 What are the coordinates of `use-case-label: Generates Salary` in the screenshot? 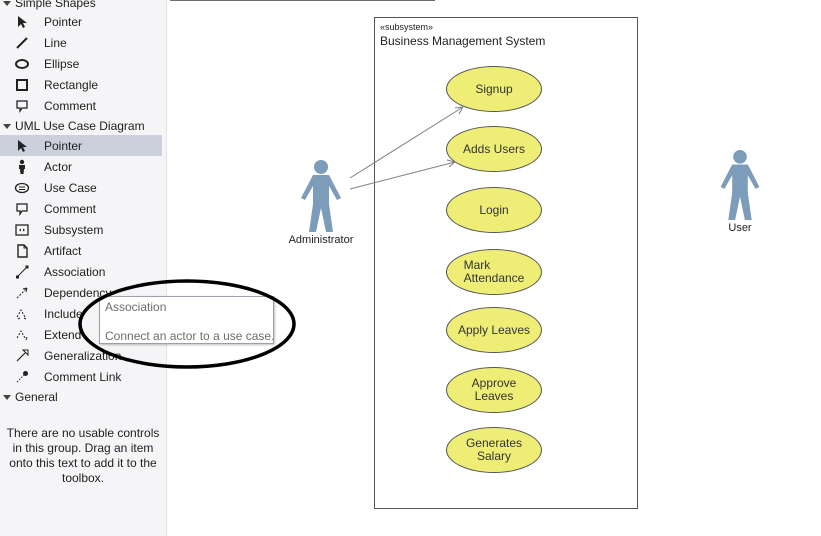 It's located at (494, 450).